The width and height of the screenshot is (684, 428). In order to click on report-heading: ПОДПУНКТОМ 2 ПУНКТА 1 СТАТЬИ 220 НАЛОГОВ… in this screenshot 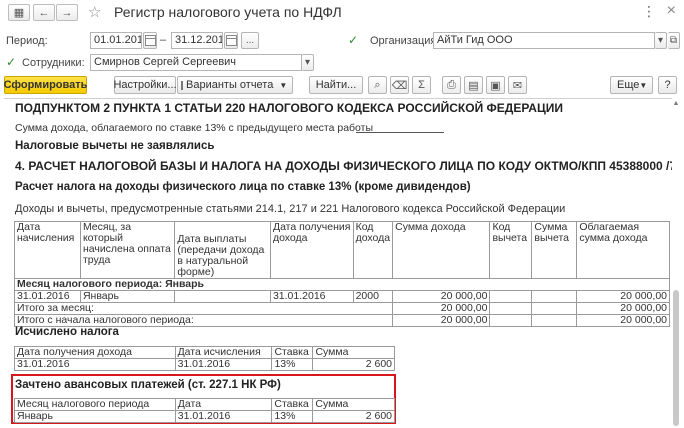, I will do `click(289, 108)`.